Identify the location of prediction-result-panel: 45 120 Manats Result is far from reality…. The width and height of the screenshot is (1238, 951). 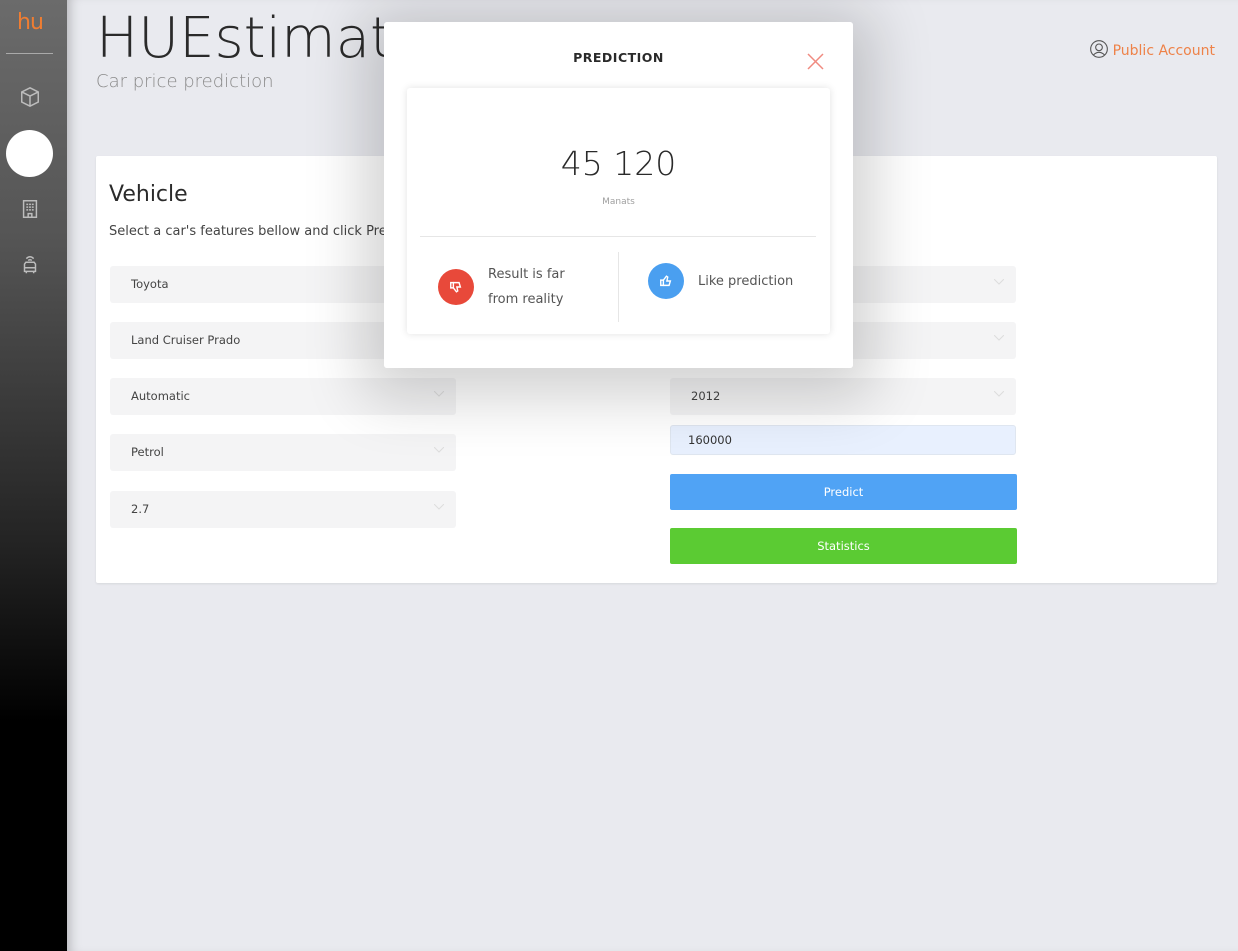
(618, 211).